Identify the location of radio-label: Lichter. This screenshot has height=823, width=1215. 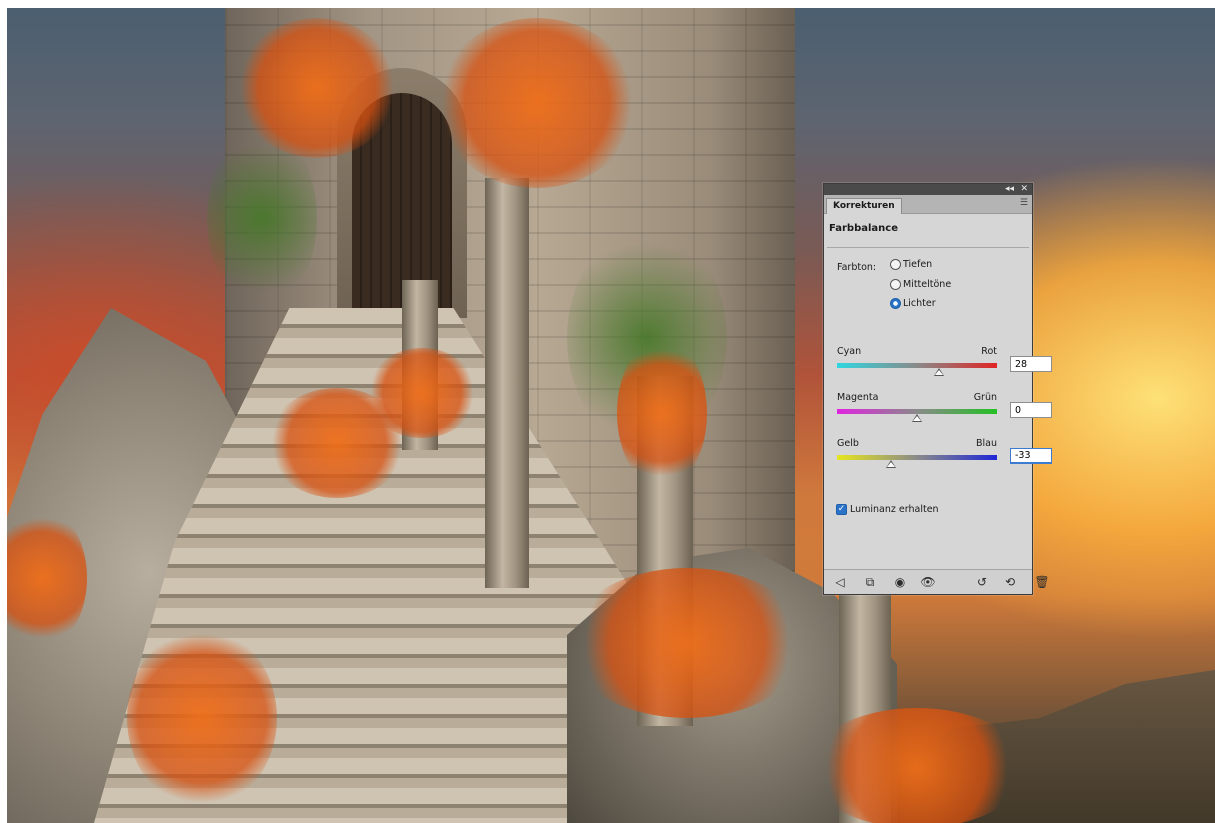
(919, 303).